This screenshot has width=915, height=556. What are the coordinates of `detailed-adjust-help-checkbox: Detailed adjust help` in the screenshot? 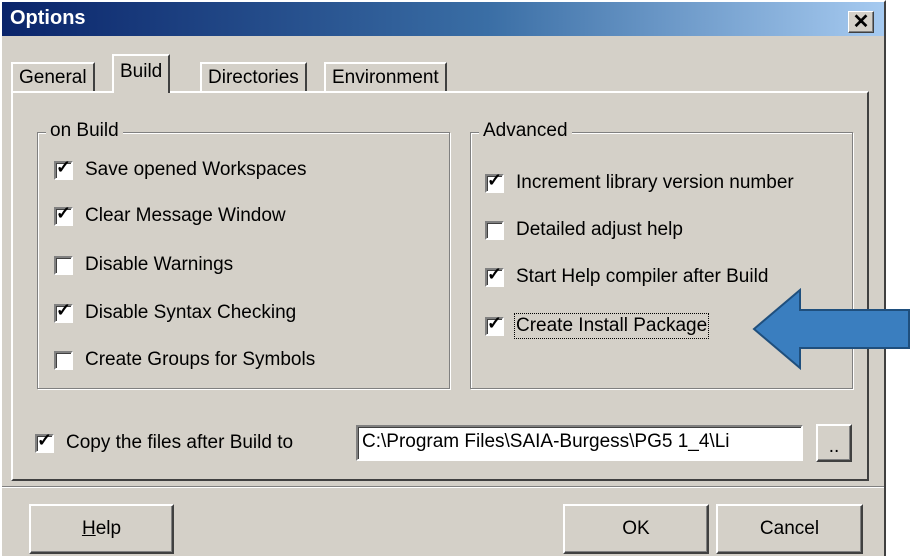 It's located at (584, 230).